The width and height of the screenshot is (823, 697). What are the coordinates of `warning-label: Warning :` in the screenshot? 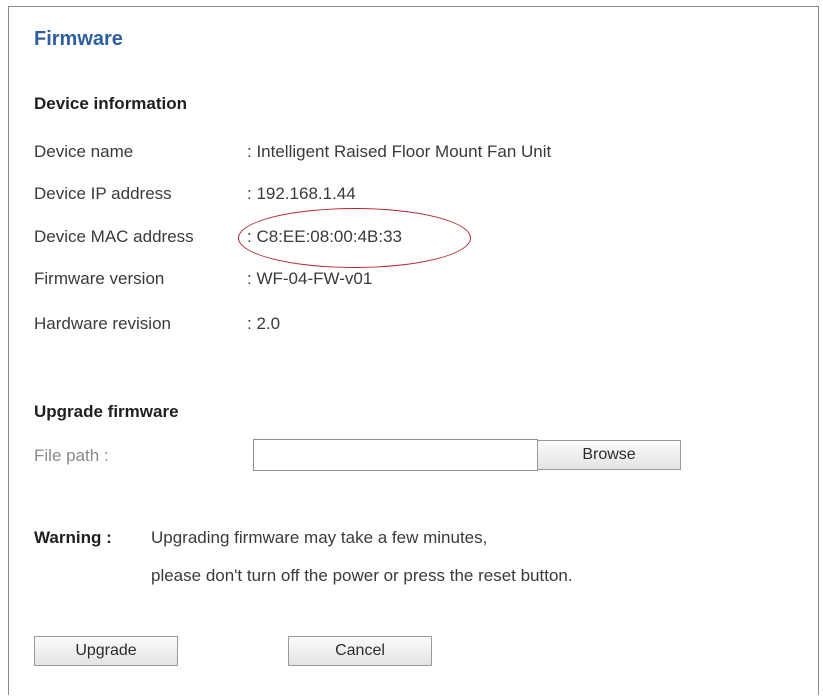 It's located at (73, 537).